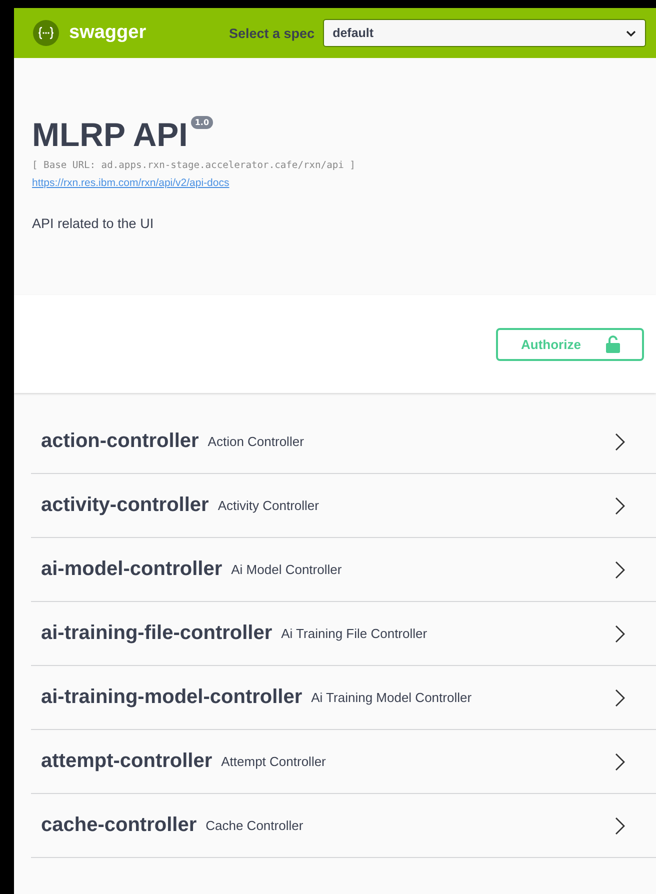  I want to click on version-badge: 1.0, so click(202, 122).